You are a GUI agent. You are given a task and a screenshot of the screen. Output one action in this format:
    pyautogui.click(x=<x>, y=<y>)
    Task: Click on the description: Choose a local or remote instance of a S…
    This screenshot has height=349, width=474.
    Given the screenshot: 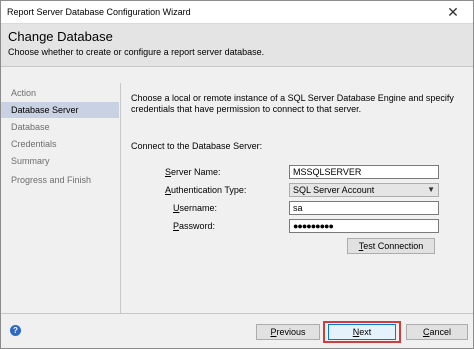 What is the action you would take?
    pyautogui.click(x=296, y=104)
    